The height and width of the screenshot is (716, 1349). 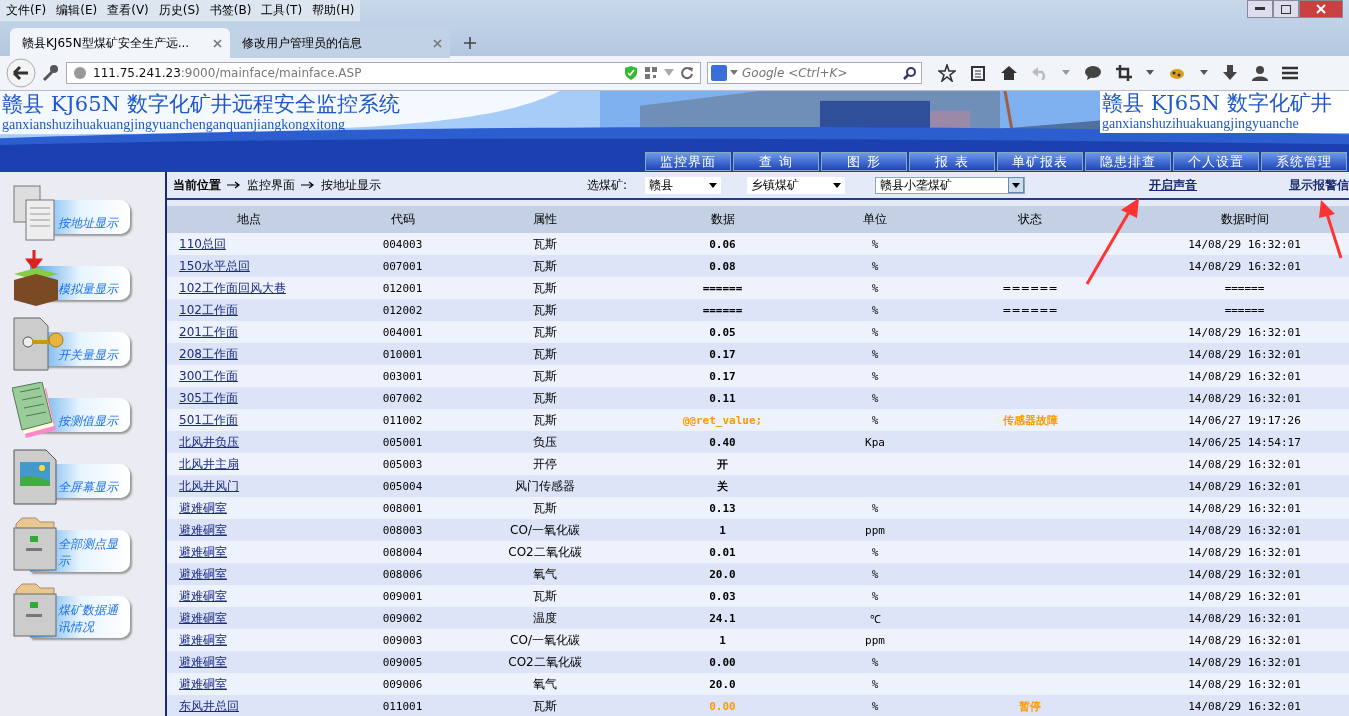 What do you see at coordinates (1128, 161) in the screenshot?
I see `nav-button: 隐患排查` at bounding box center [1128, 161].